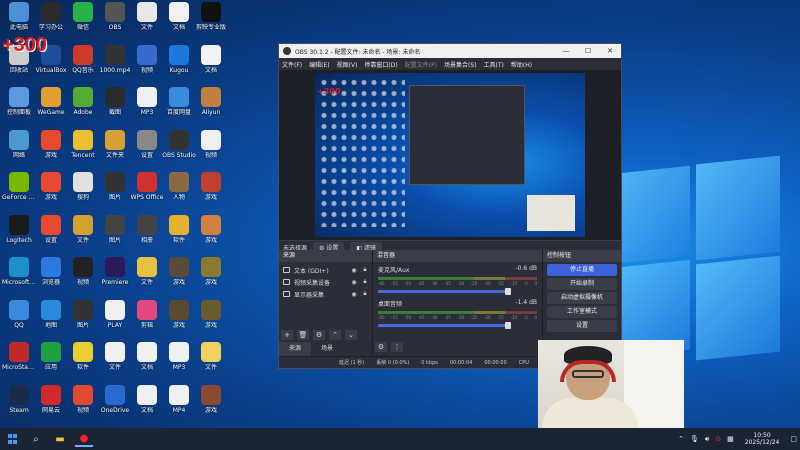 The image size is (800, 450). I want to click on settings-button: 设置, so click(582, 326).